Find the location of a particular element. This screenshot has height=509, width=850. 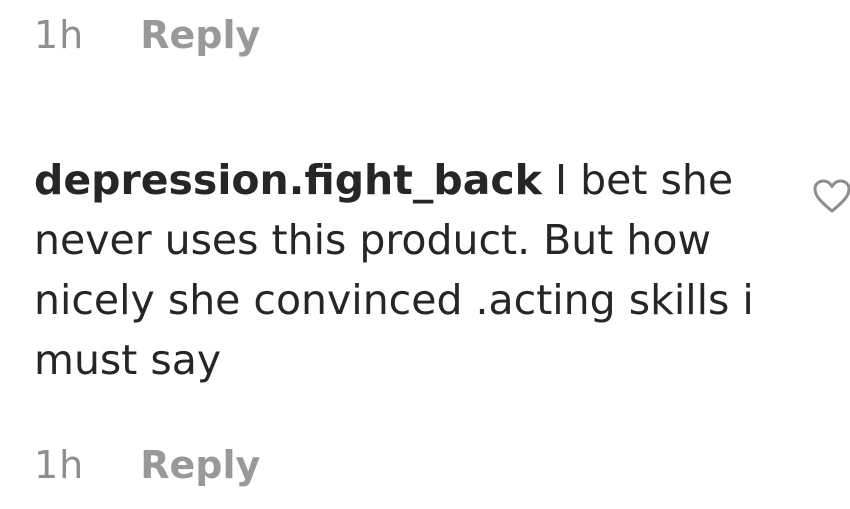

previous-comment-timestamp: 1h is located at coordinates (59, 35).